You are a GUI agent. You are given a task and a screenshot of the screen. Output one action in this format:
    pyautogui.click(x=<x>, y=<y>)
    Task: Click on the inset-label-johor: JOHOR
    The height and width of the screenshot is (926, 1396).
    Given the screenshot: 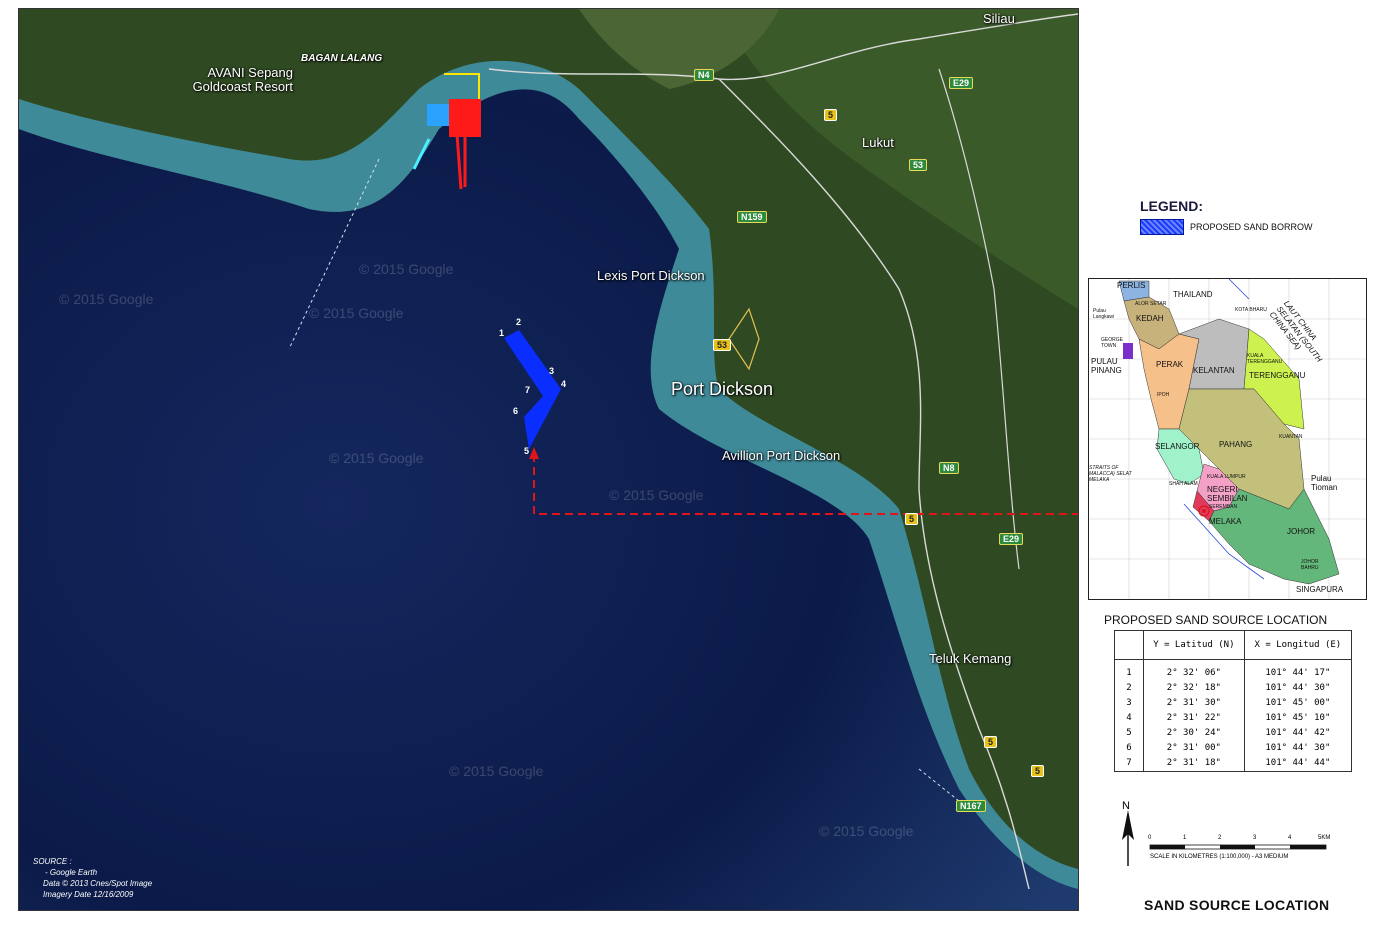 What is the action you would take?
    pyautogui.click(x=1301, y=531)
    